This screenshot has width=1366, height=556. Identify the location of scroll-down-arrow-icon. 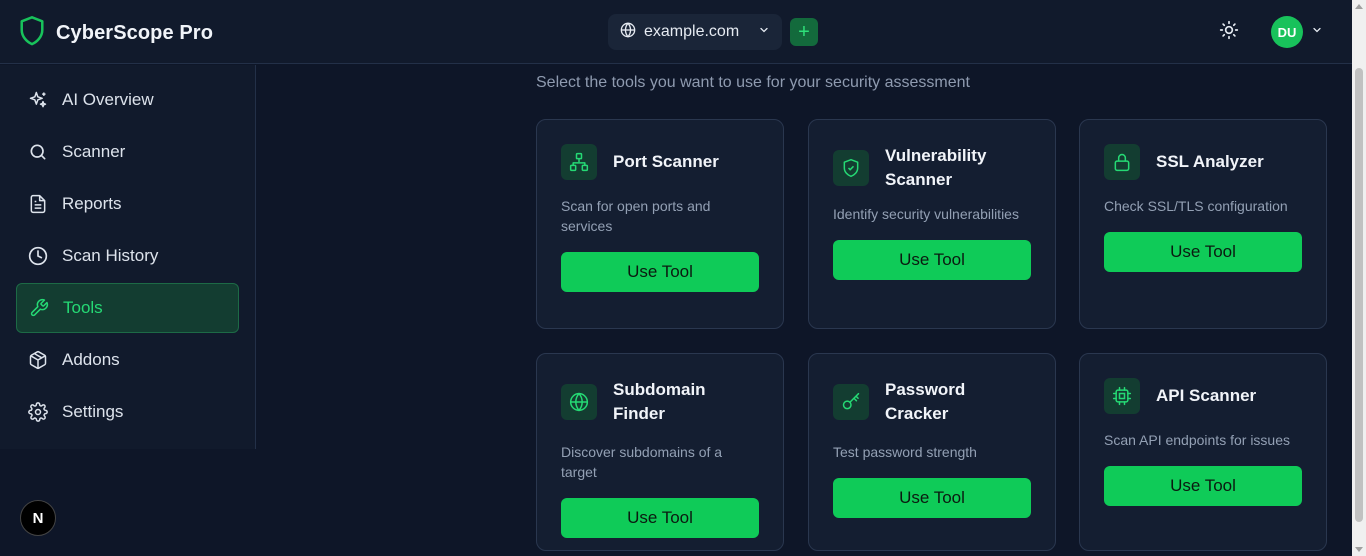
(1359, 549).